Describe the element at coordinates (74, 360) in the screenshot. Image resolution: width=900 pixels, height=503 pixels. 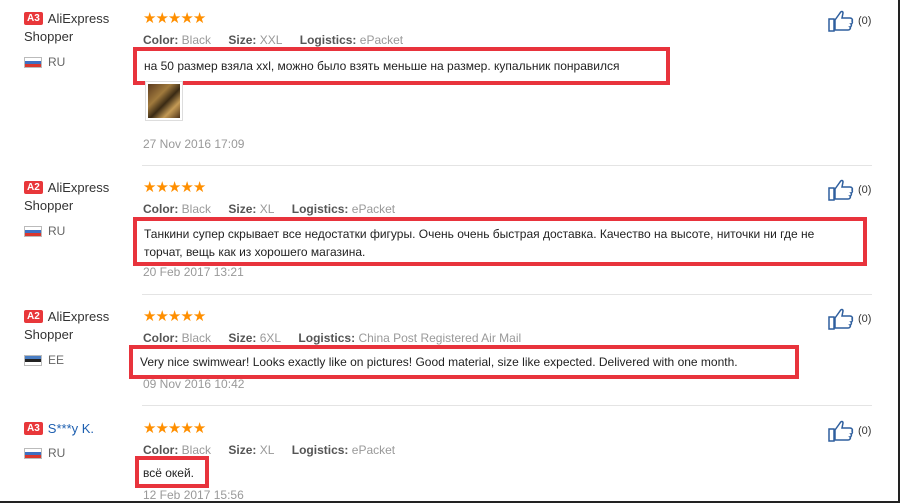
I see `reviewer-country: EE` at that location.